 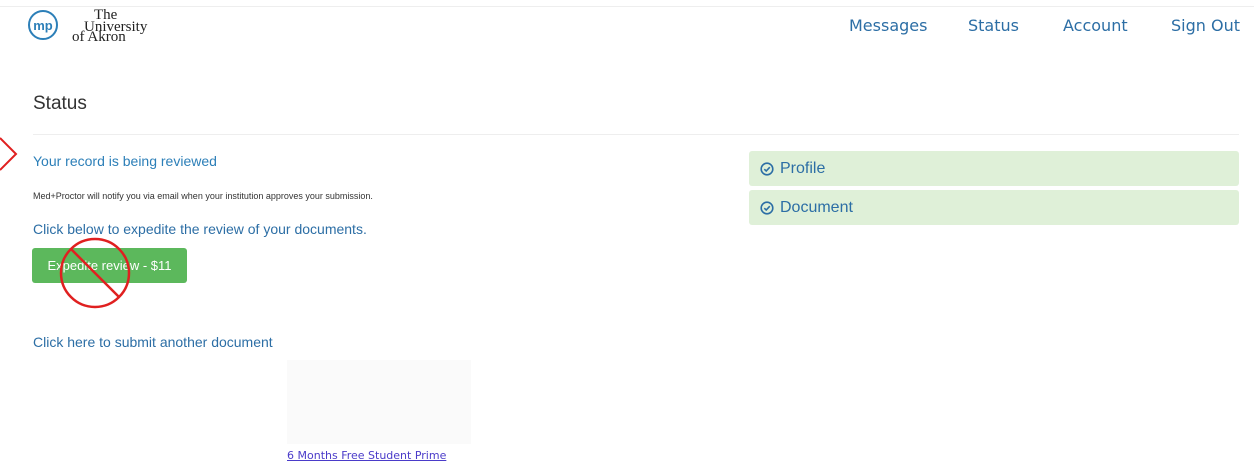 What do you see at coordinates (99, 37) in the screenshot?
I see `logo-line-of-akron: of Akron` at bounding box center [99, 37].